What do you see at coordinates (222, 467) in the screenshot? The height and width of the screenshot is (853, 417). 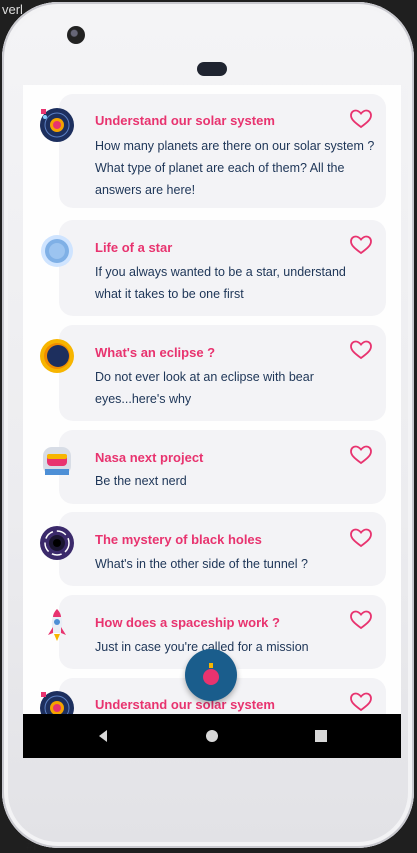 I see `topic-card-nasa` at bounding box center [222, 467].